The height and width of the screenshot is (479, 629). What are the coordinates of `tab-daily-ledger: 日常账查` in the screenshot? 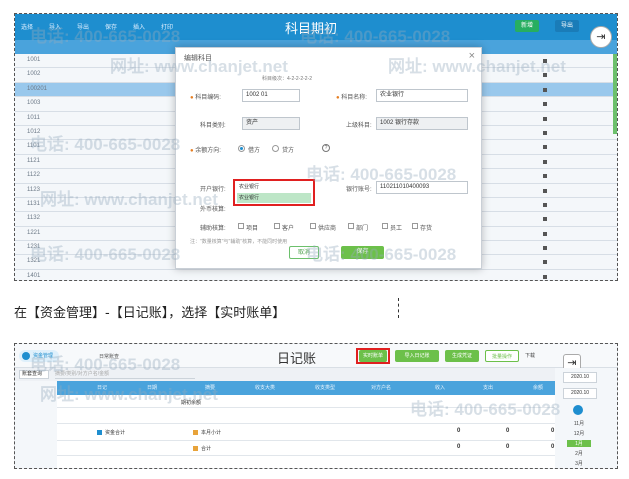 It's located at (109, 356).